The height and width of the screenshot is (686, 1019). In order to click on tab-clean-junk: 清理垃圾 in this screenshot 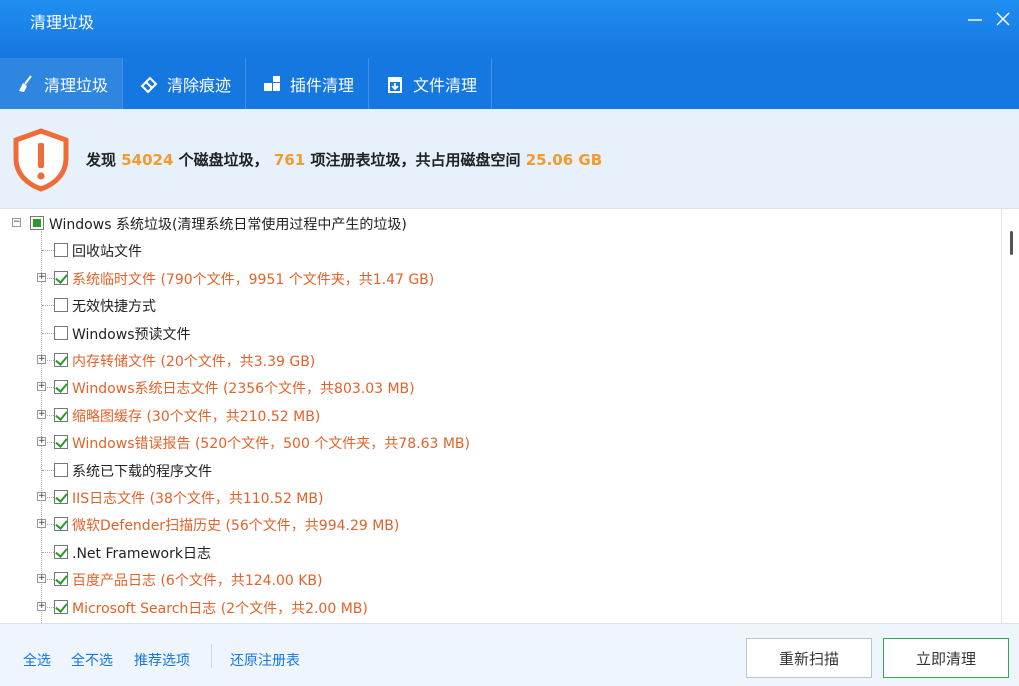, I will do `click(62, 83)`.